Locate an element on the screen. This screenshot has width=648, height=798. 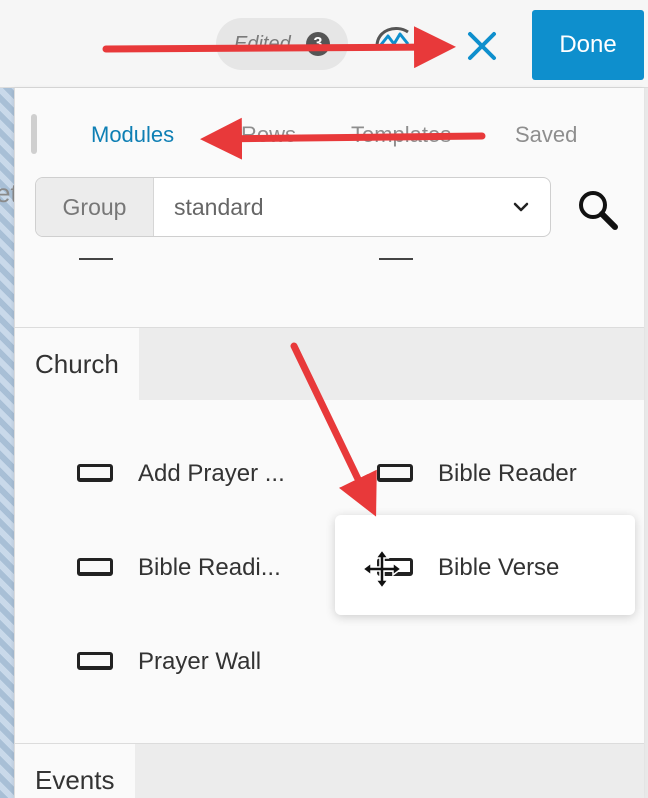
edited-indicator: Edited 3 is located at coordinates (282, 44).